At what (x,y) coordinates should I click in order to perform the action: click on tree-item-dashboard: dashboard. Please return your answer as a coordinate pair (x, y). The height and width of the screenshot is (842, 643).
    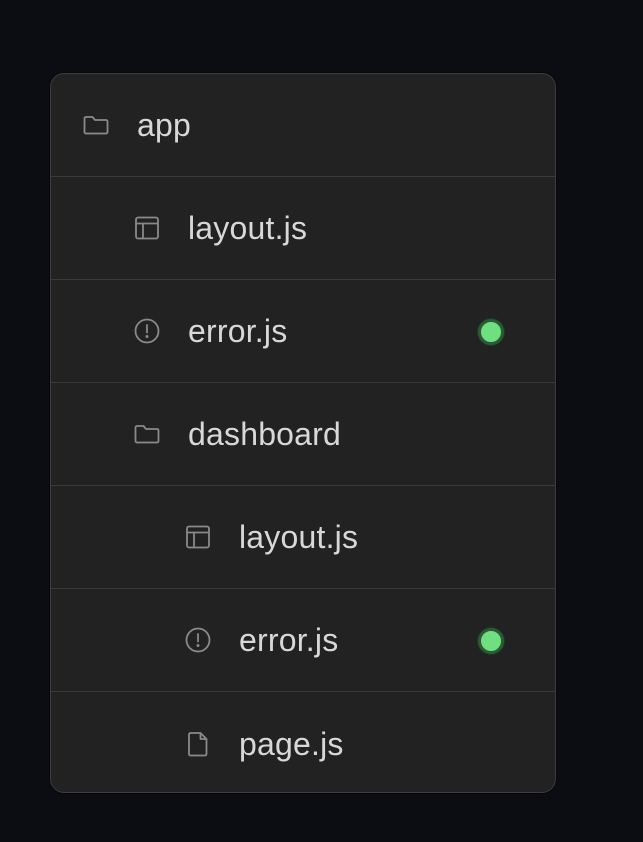
    Looking at the image, I should click on (303, 434).